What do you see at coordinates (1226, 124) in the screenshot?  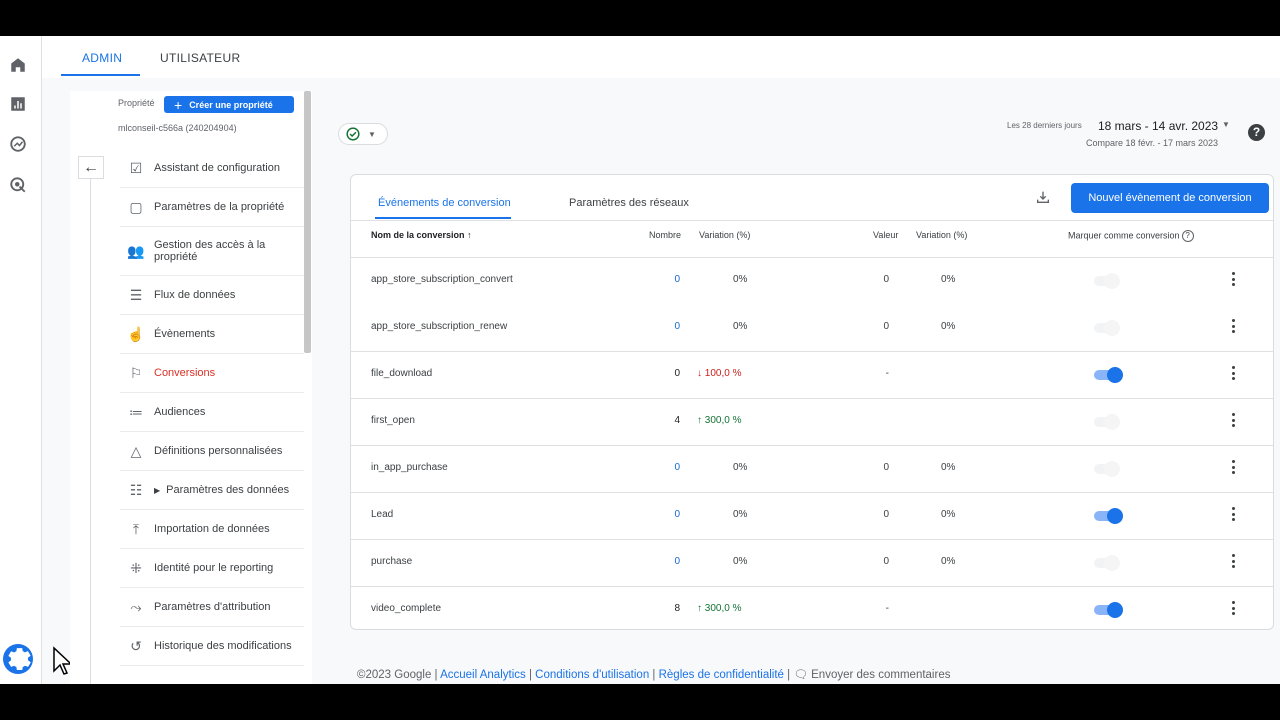 I see `date-dropdown-icon: ▼` at bounding box center [1226, 124].